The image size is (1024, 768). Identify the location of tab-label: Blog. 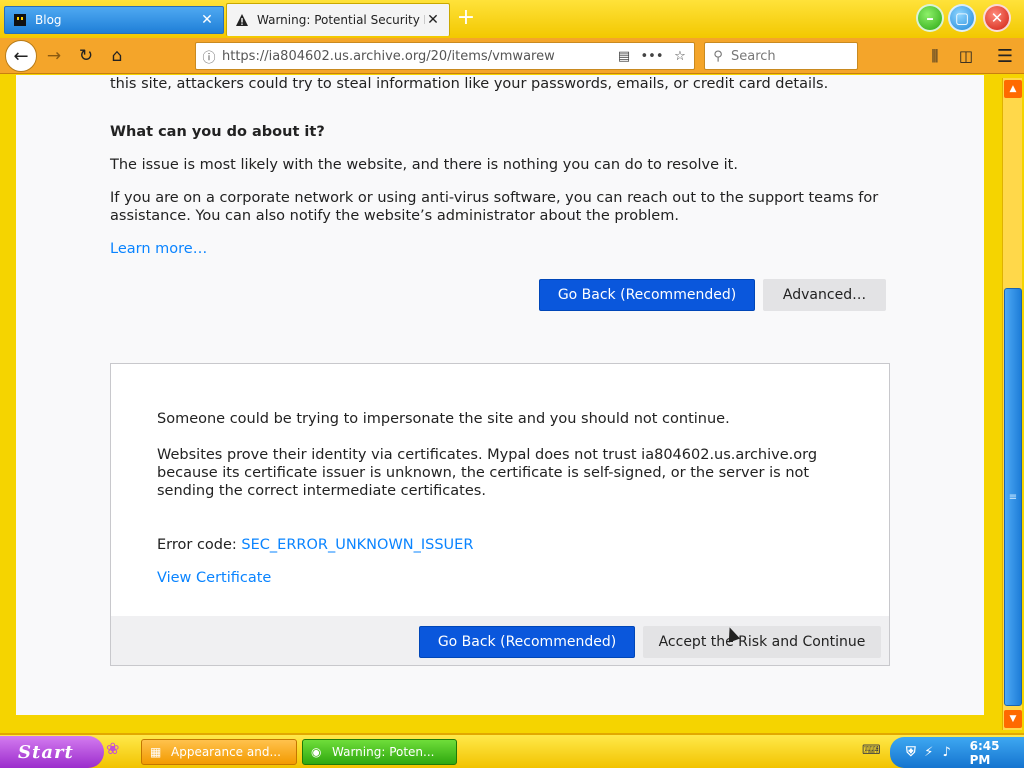
(48, 20).